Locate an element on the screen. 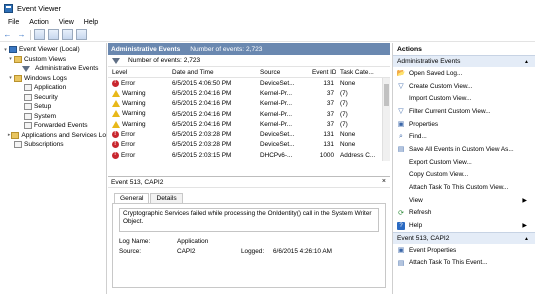 The height and width of the screenshot is (294, 535). event-detail-title: Event 513, CAPI2 is located at coordinates (137, 182).